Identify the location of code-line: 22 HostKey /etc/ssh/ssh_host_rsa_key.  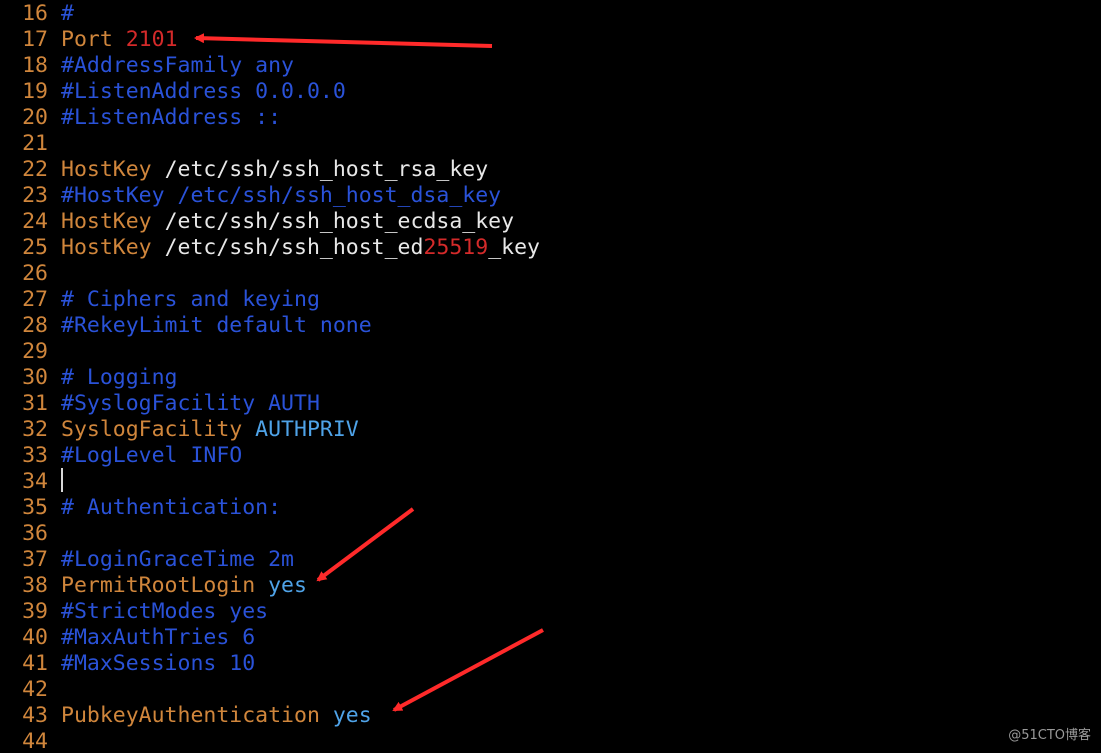
(244, 170).